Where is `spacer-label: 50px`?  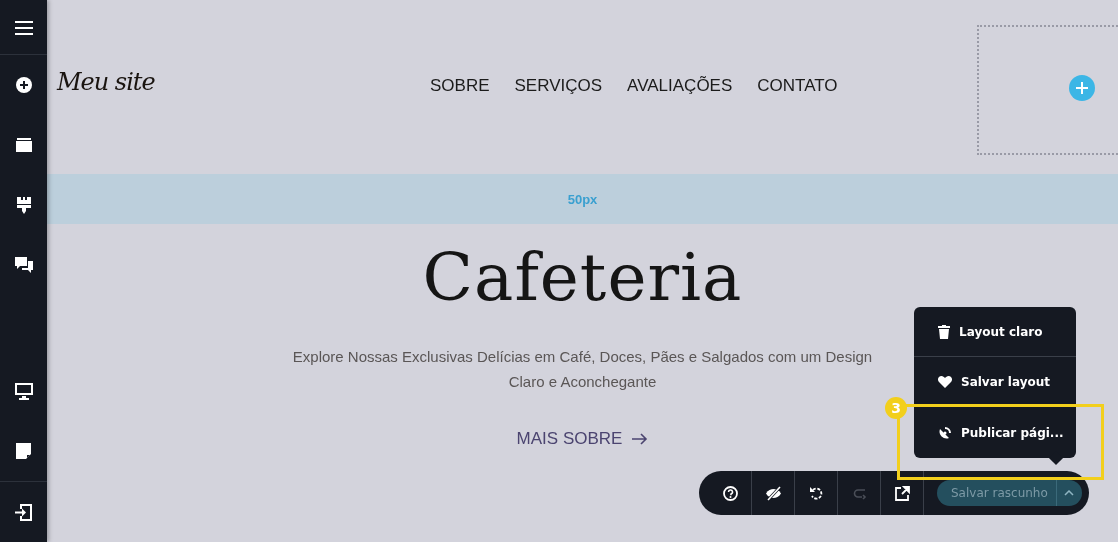 spacer-label: 50px is located at coordinates (582, 199).